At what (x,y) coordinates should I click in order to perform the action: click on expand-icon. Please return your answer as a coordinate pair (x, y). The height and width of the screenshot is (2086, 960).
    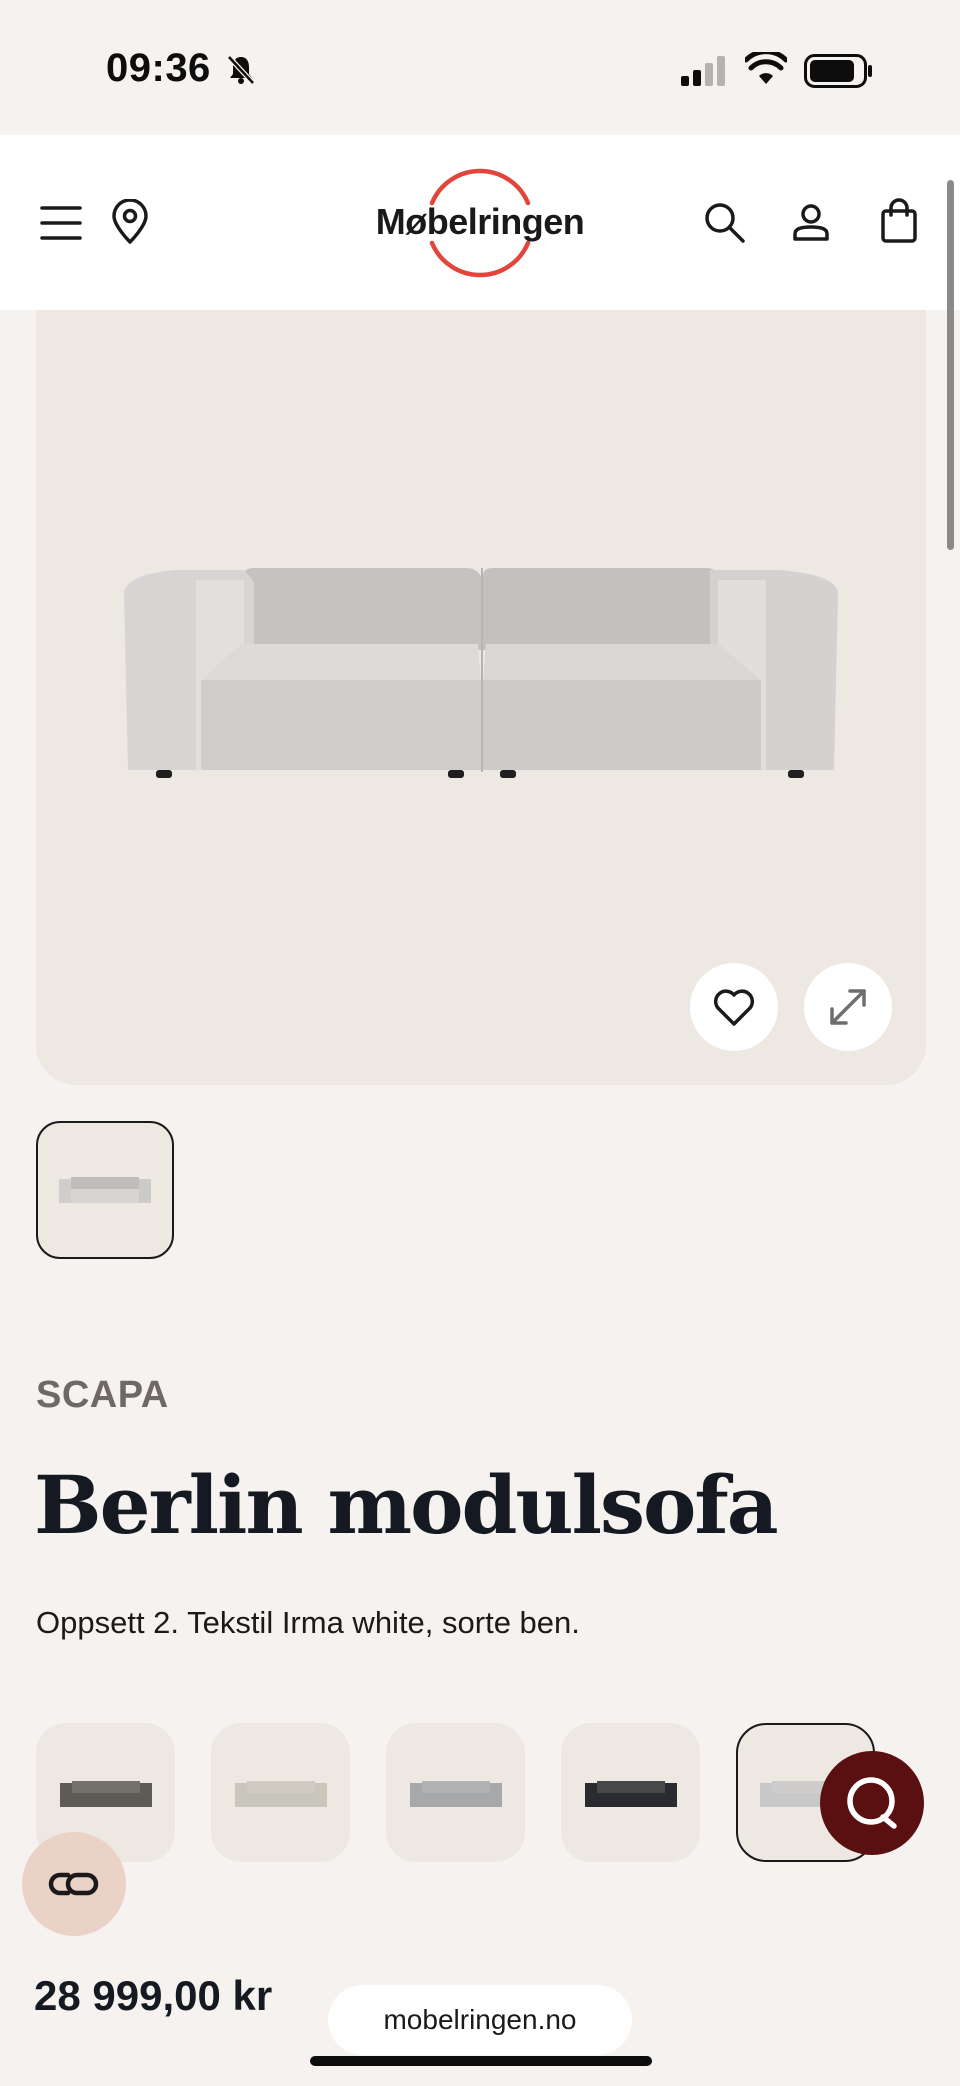
    Looking at the image, I should click on (848, 1007).